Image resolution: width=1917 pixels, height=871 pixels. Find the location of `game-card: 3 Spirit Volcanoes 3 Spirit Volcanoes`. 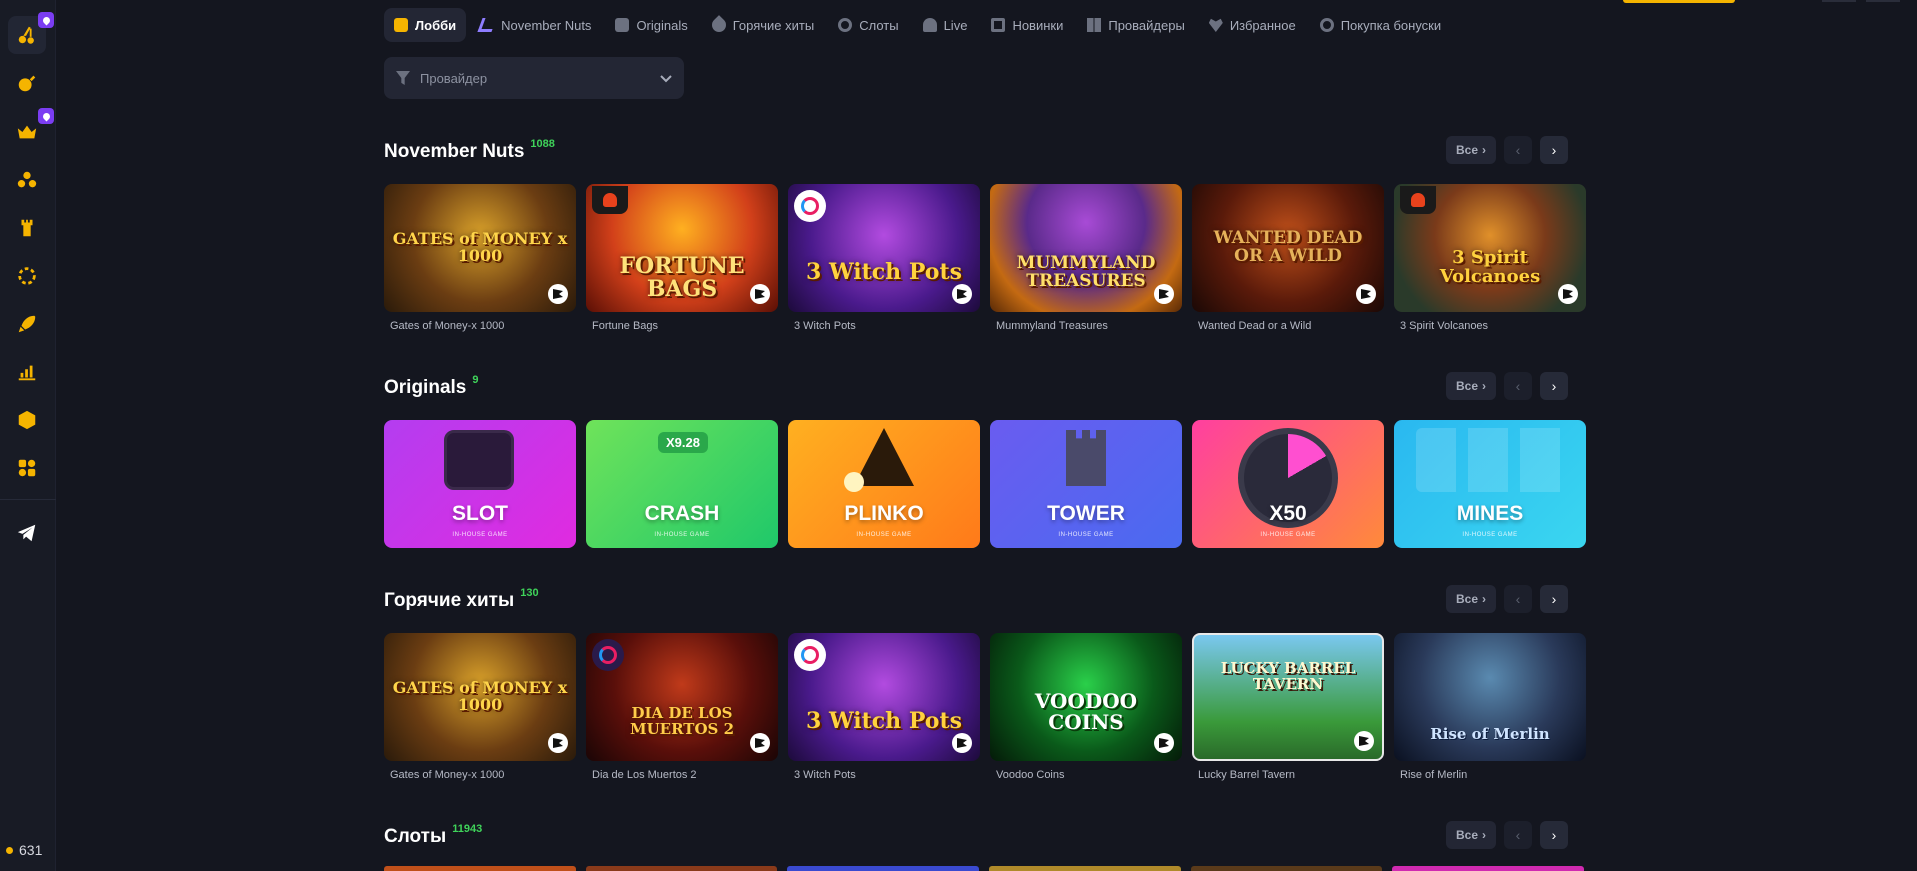

game-card: 3 Spirit Volcanoes 3 Spirit Volcanoes is located at coordinates (1490, 258).